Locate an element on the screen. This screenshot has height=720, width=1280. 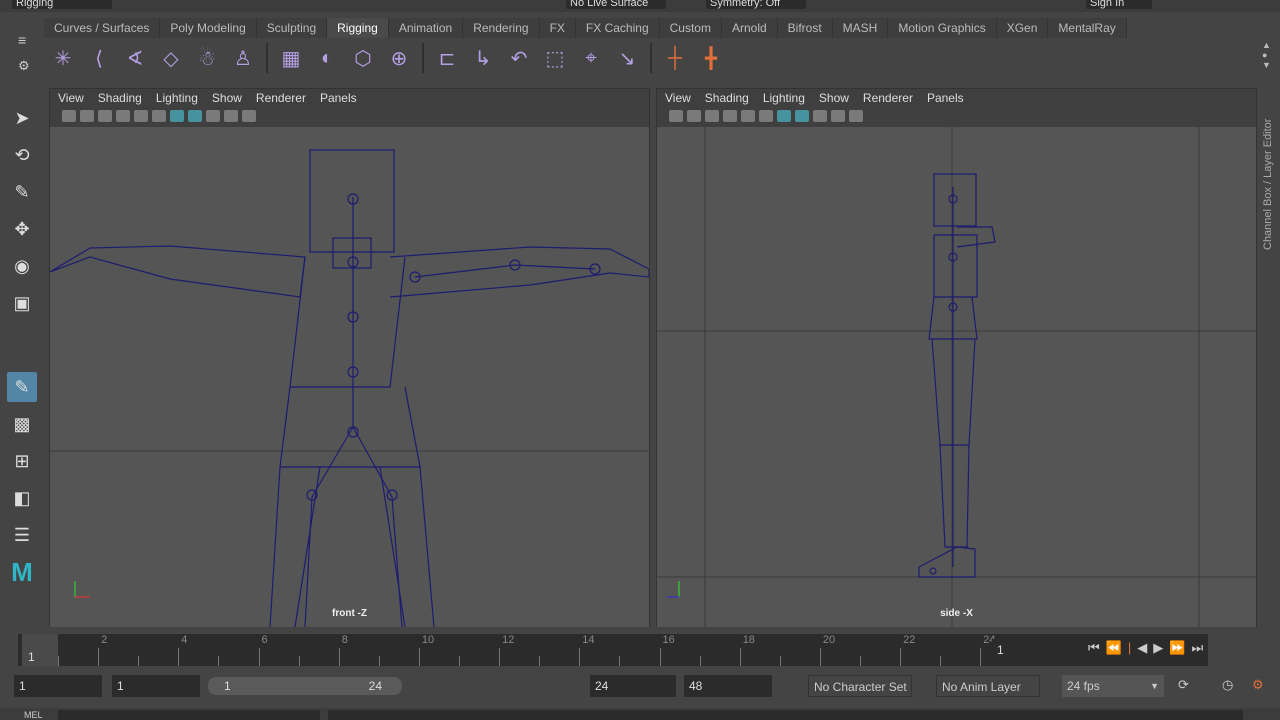
select-tool-icon: ➤ is located at coordinates (22, 118).